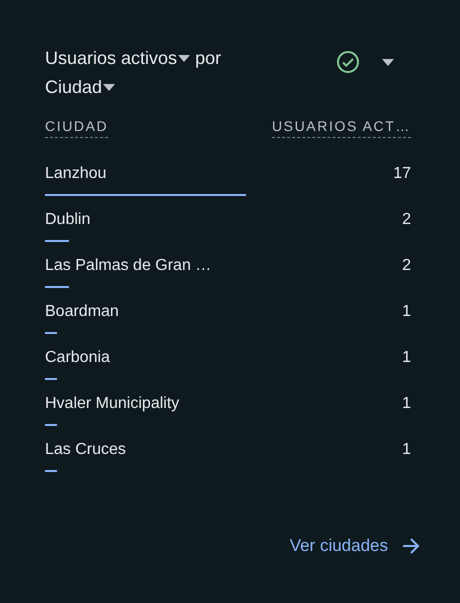 This screenshot has height=603, width=460. What do you see at coordinates (77, 358) in the screenshot?
I see `city-name: Carbonia` at bounding box center [77, 358].